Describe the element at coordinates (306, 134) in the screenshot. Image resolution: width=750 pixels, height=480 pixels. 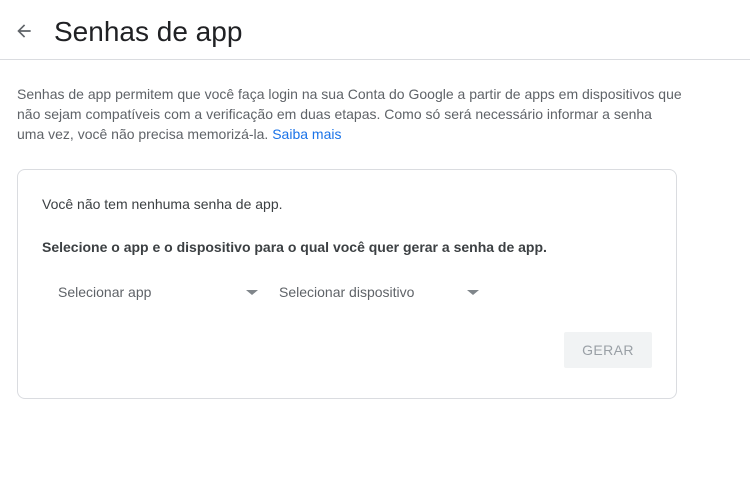
I see `learn-more-link: Saiba mais` at that location.